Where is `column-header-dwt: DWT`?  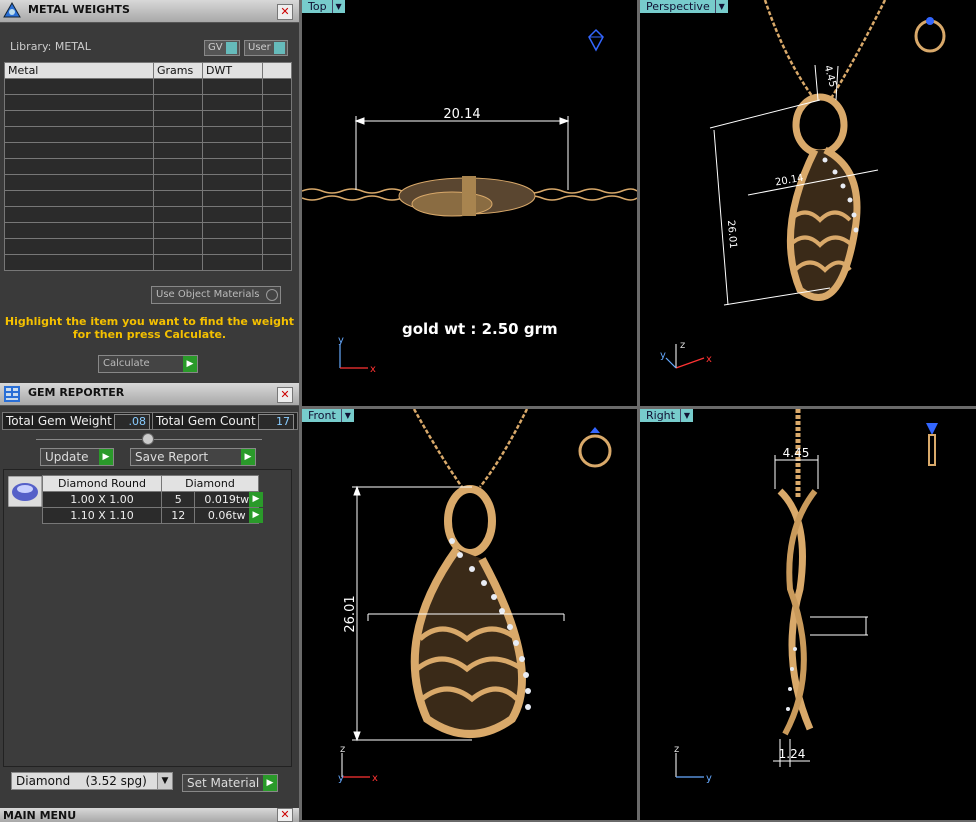
column-header-dwt: DWT is located at coordinates (232, 70).